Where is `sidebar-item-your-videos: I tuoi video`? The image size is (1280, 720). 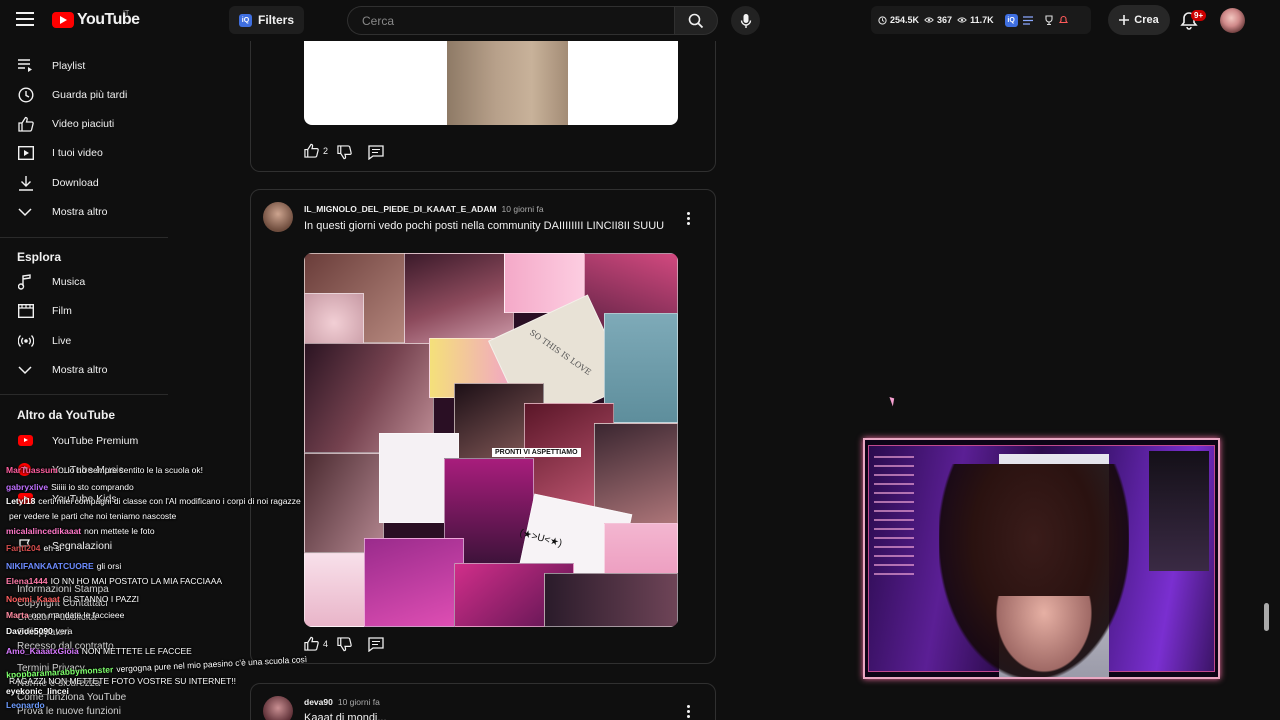 sidebar-item-your-videos: I tuoi video is located at coordinates (84, 152).